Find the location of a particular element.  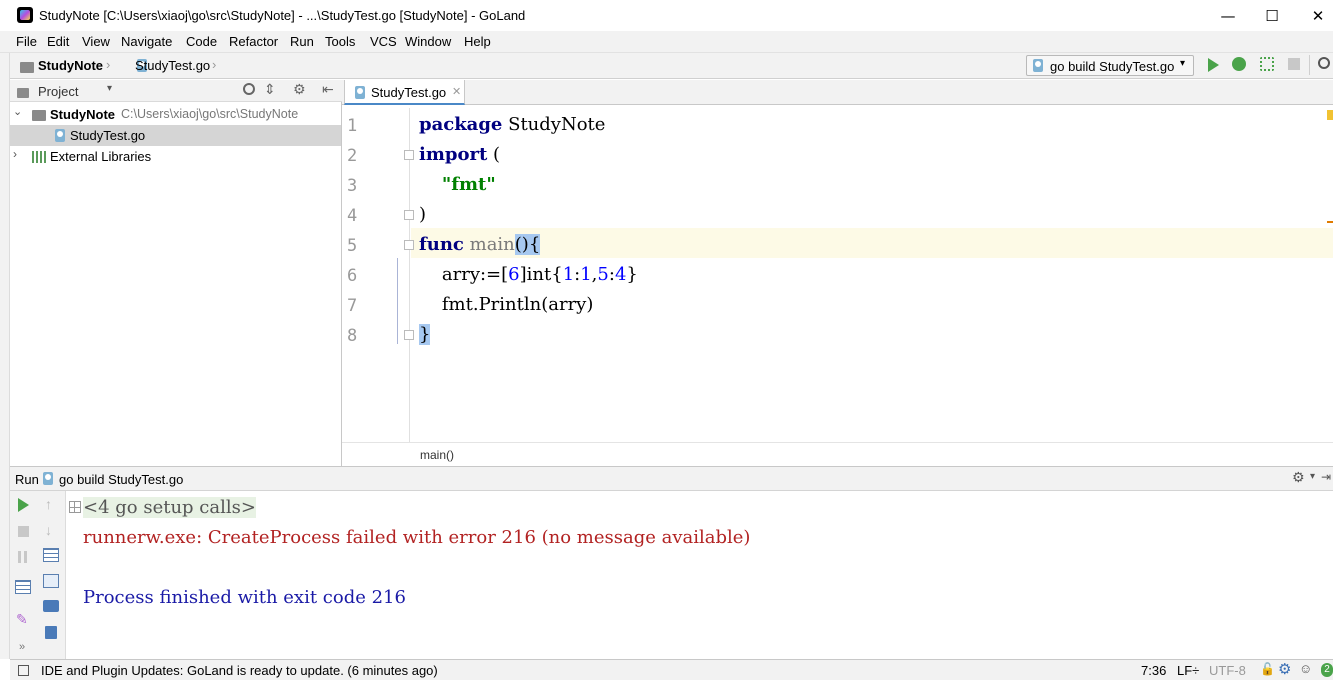

menu-vcs: VCS is located at coordinates (383, 41).